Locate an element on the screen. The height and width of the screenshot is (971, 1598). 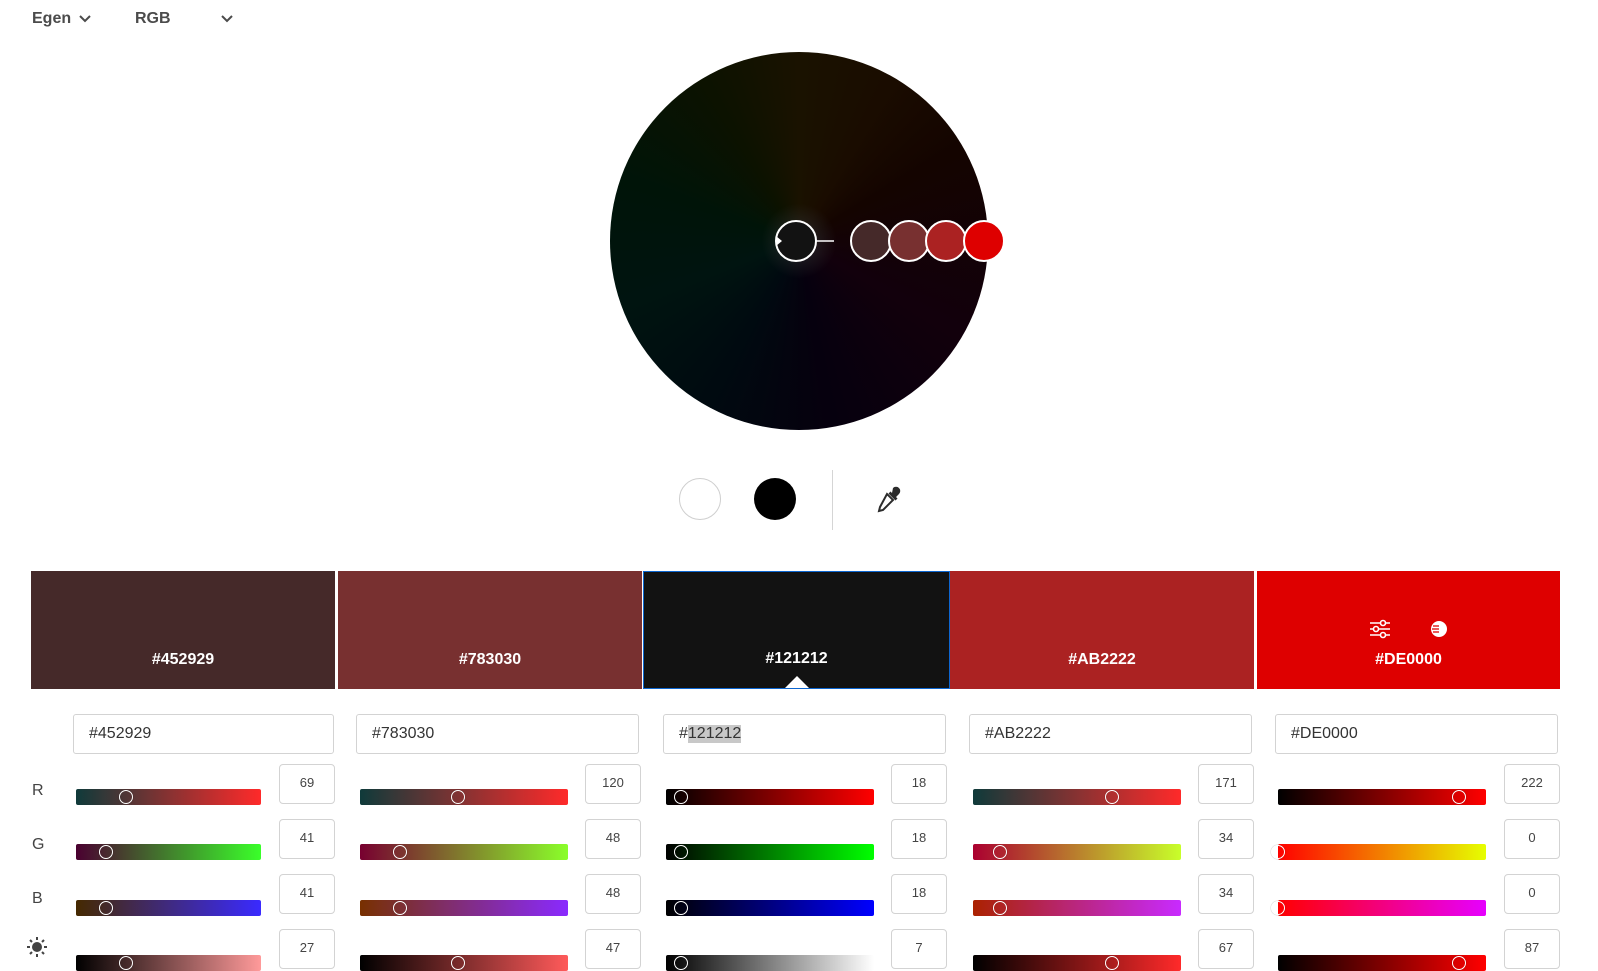
brightness-value: 87 is located at coordinates (1532, 947).